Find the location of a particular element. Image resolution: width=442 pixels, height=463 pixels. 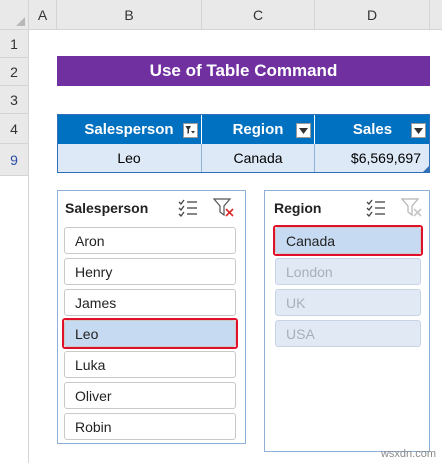

slicer-region-title: Region is located at coordinates (298, 208).